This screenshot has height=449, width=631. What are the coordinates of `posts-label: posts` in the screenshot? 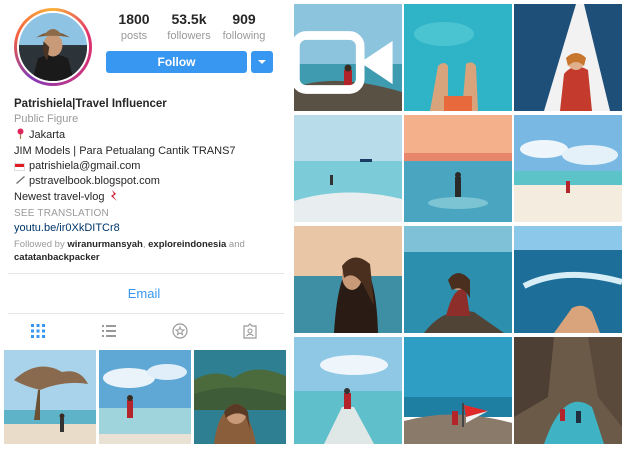 It's located at (134, 36).